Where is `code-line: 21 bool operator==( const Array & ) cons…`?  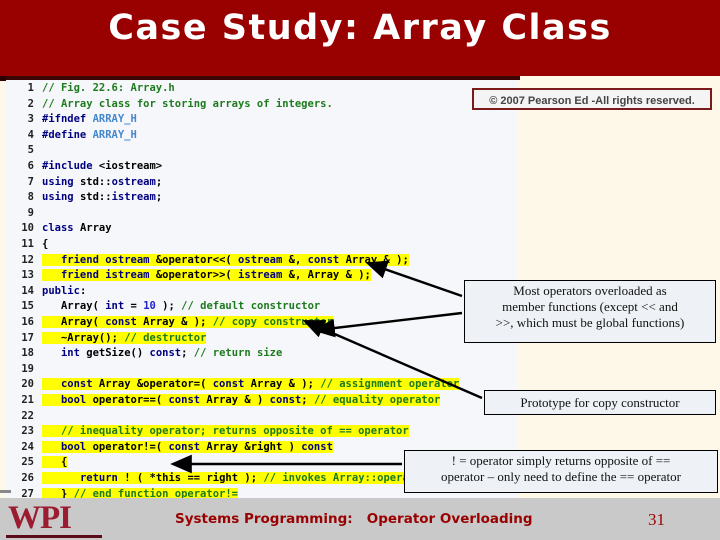 code-line: 21 bool operator==( const Array & ) cons… is located at coordinates (224, 400).